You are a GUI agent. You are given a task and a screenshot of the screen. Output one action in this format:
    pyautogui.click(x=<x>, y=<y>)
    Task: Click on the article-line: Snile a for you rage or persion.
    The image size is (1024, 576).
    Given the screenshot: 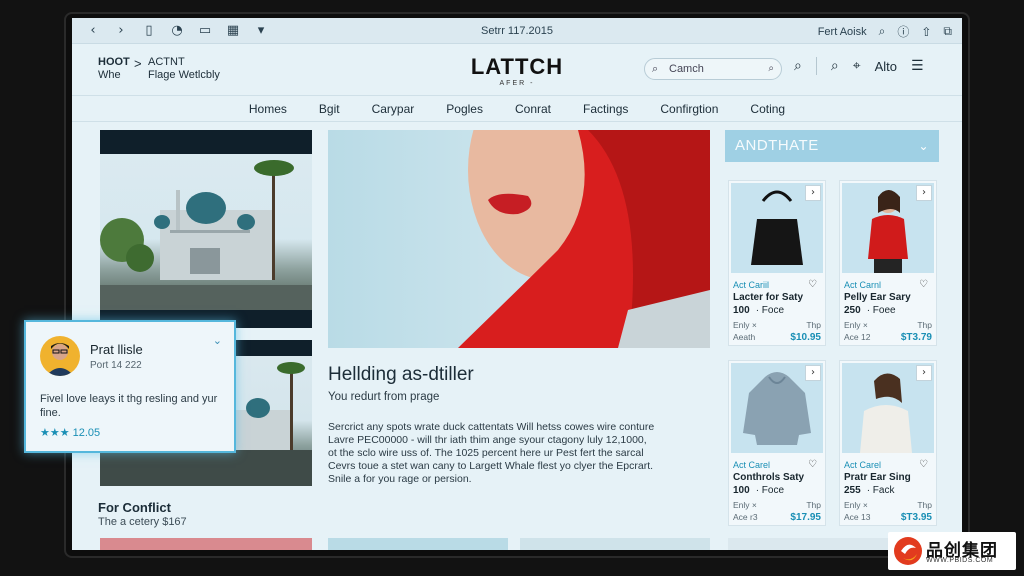 What is the action you would take?
    pyautogui.click(x=400, y=479)
    